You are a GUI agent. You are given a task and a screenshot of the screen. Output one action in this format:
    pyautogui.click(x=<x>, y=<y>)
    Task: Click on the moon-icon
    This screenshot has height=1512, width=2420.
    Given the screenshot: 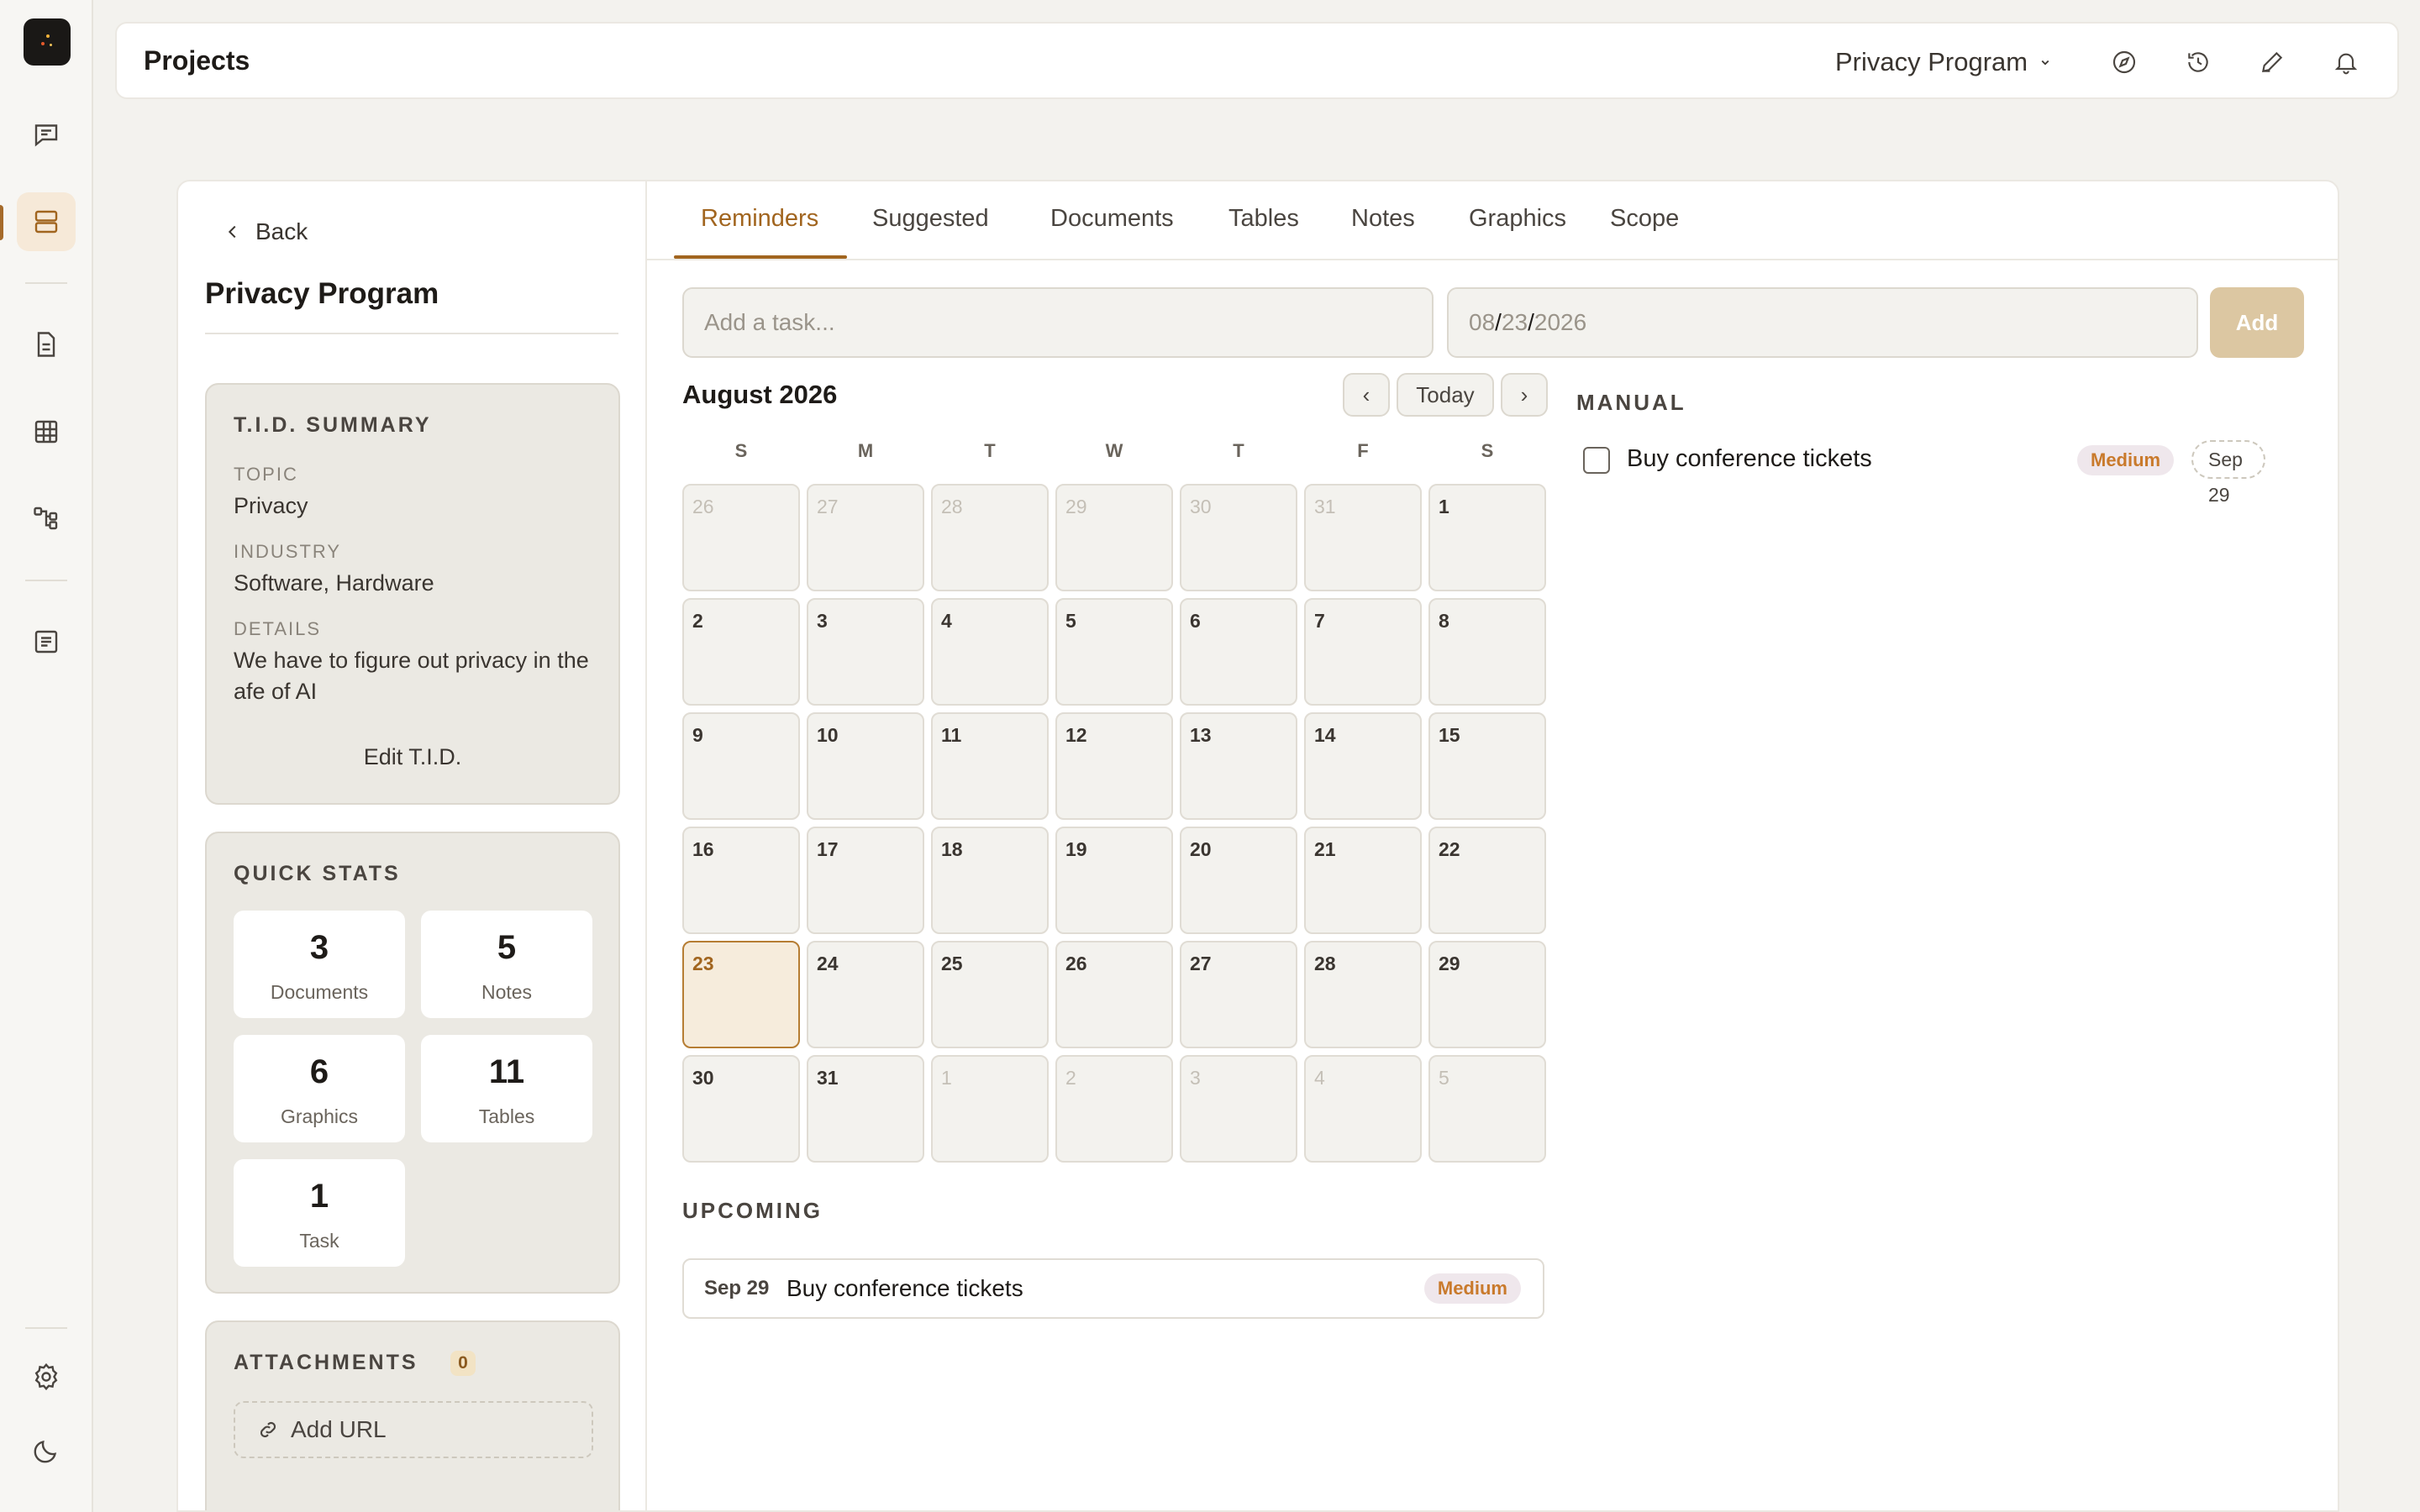 What is the action you would take?
    pyautogui.click(x=45, y=1451)
    